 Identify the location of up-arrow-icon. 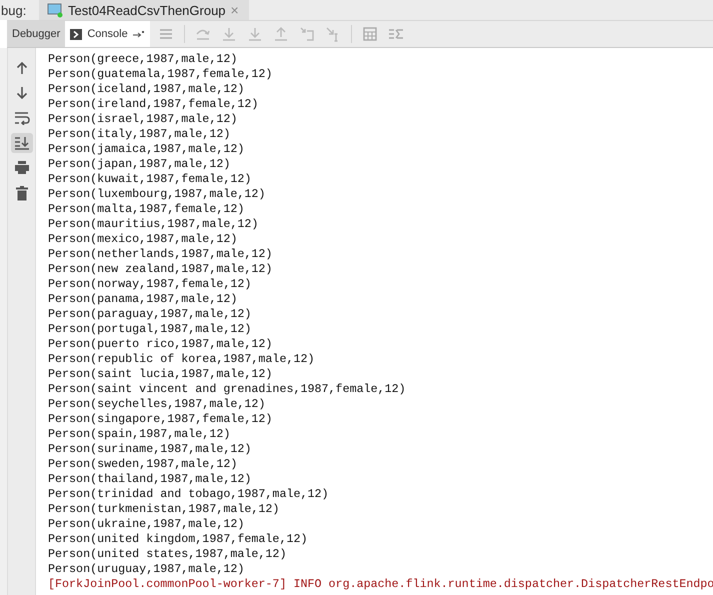
(21, 68).